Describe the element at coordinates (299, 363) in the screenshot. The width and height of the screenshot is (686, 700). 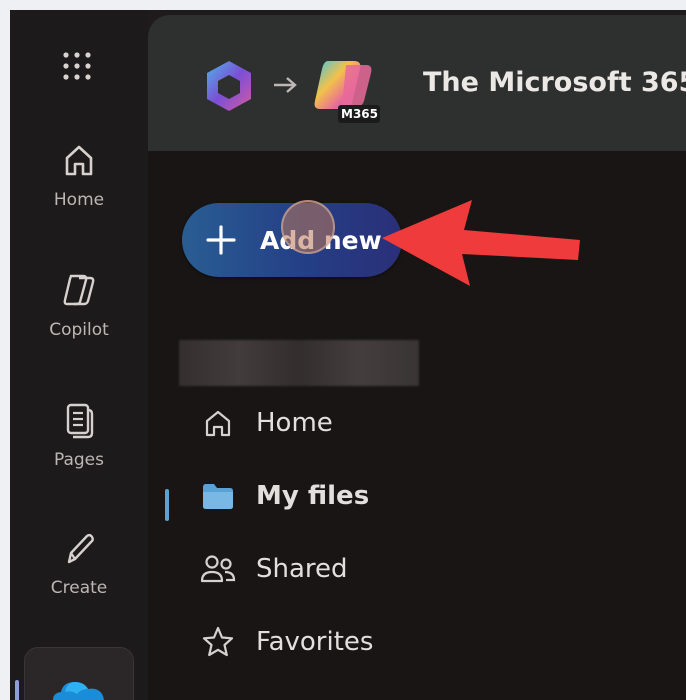
I see `redacted-account-name` at that location.